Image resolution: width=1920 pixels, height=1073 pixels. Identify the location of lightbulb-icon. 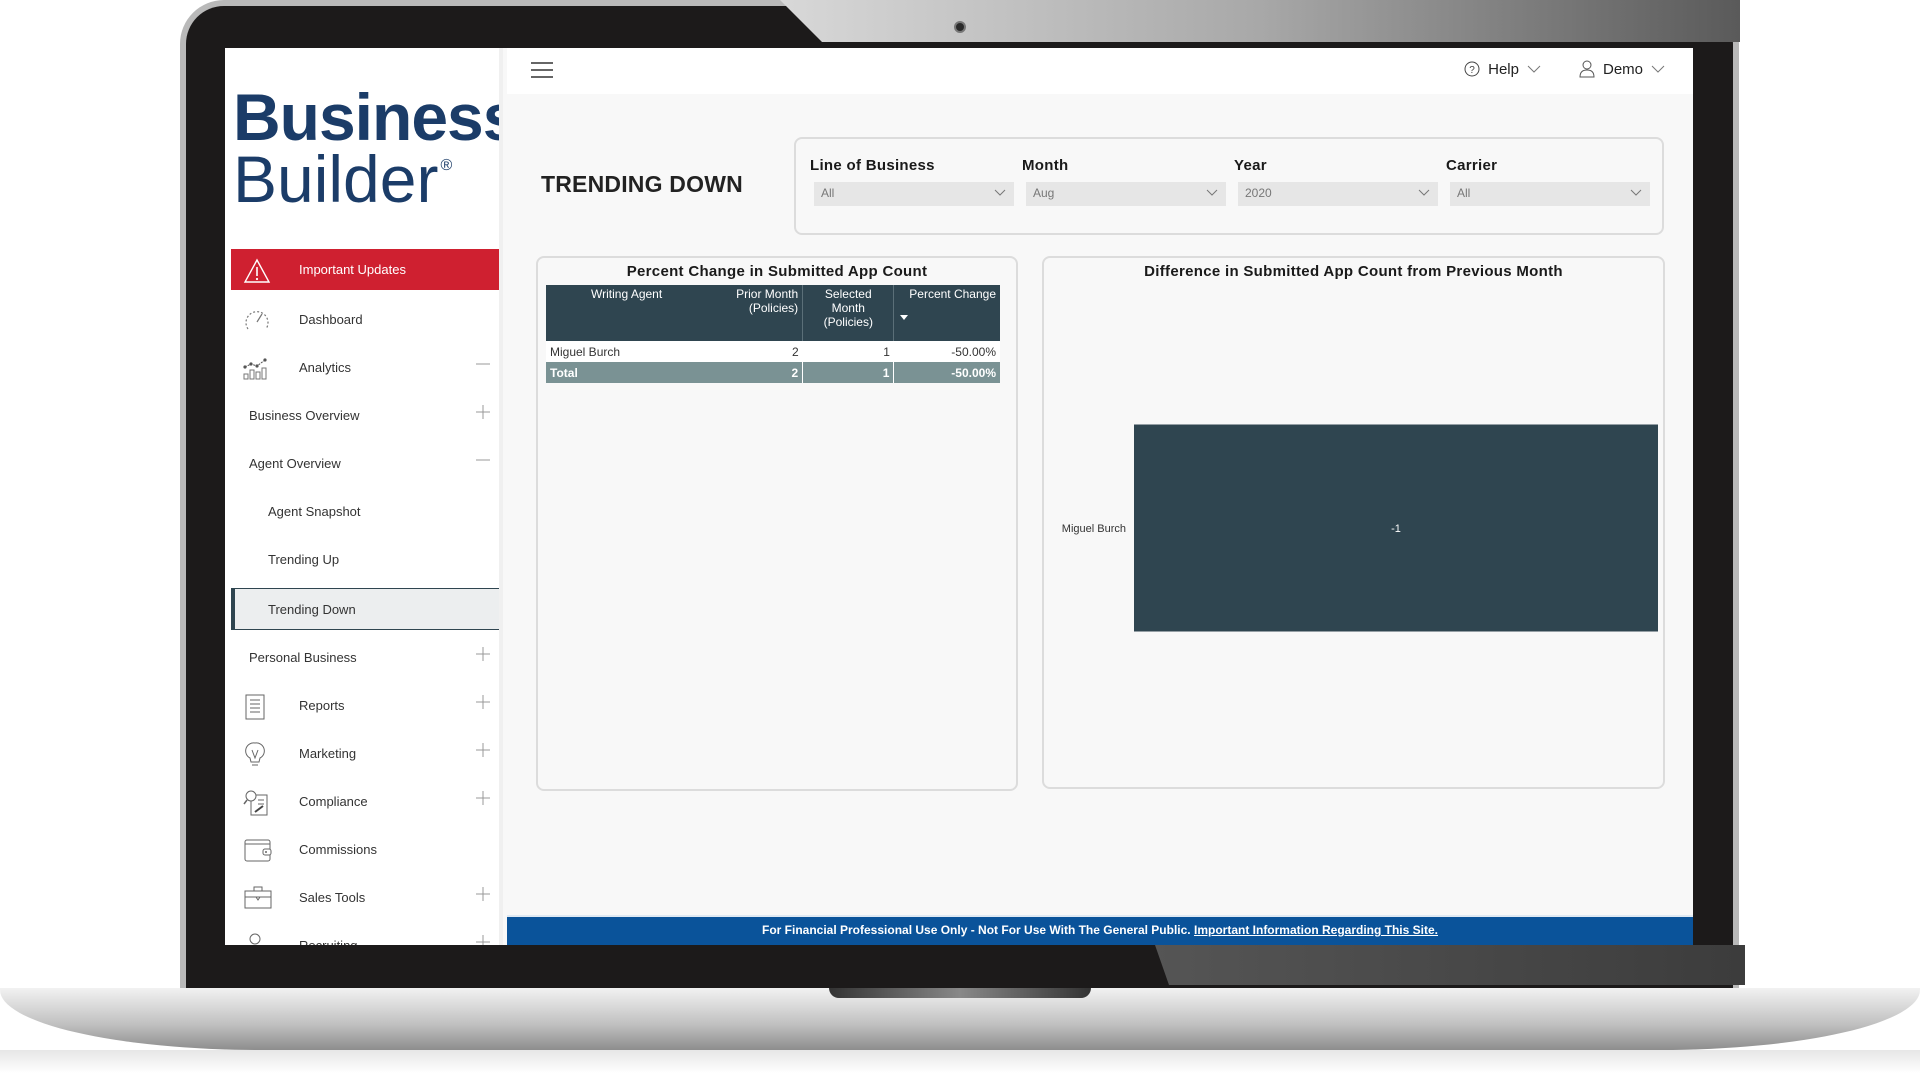
(256, 754).